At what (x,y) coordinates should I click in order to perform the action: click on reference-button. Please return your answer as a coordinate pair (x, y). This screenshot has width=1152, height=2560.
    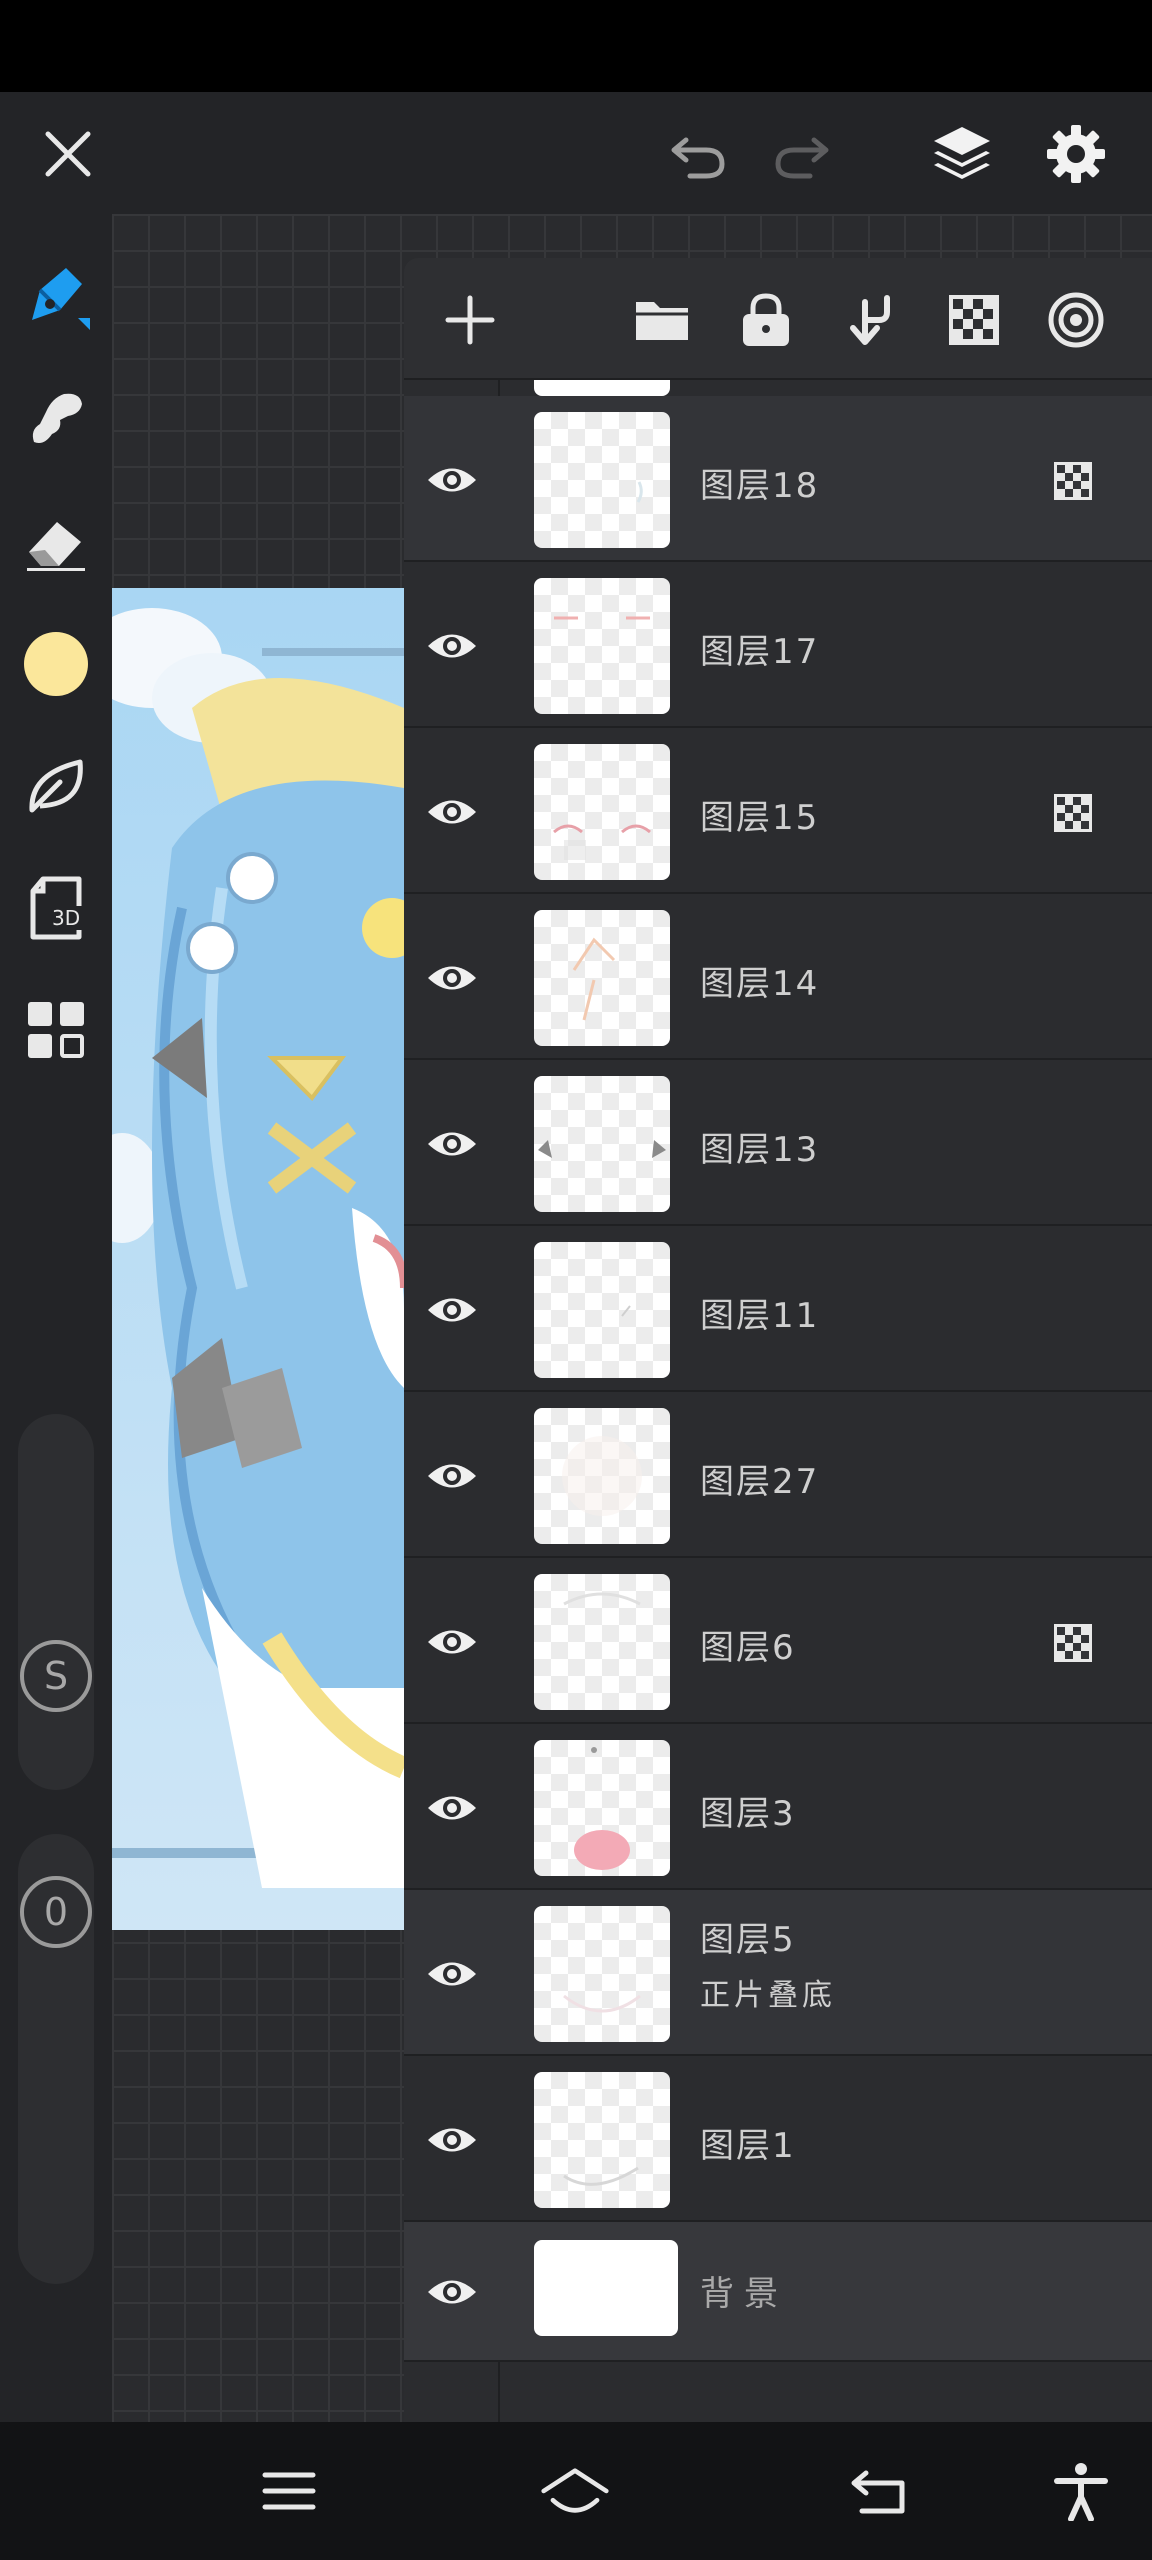
    Looking at the image, I should click on (1076, 320).